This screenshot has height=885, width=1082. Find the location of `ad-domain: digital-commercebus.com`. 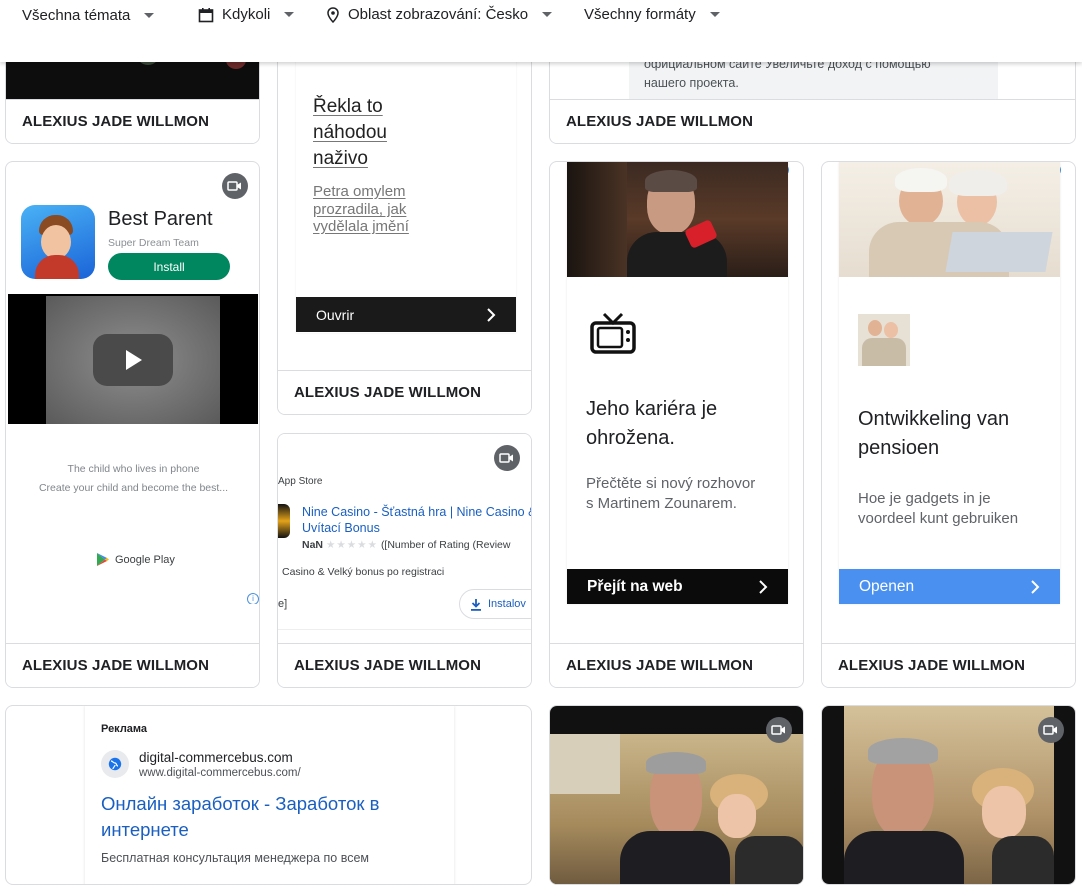

ad-domain: digital-commercebus.com is located at coordinates (216, 757).